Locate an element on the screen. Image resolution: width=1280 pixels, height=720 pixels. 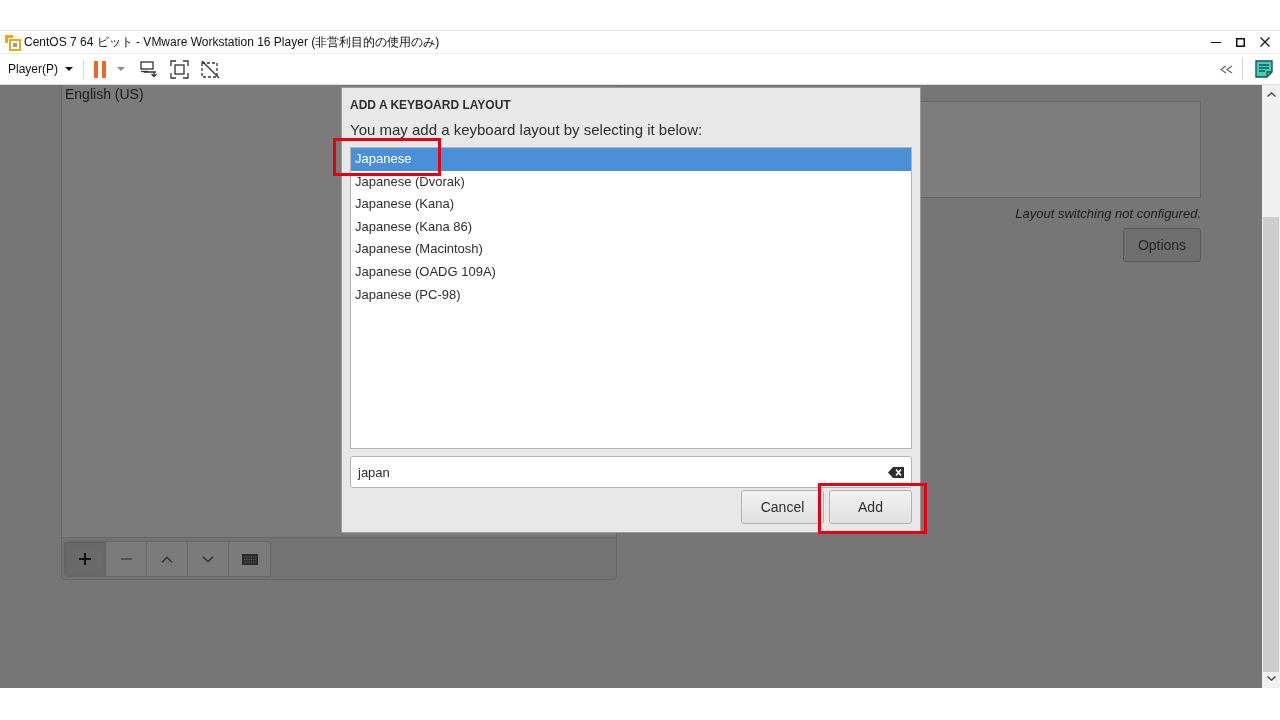
dialog-prompt: You may add a keyboard layout by selecting it below: is located at coordinates (526, 130).